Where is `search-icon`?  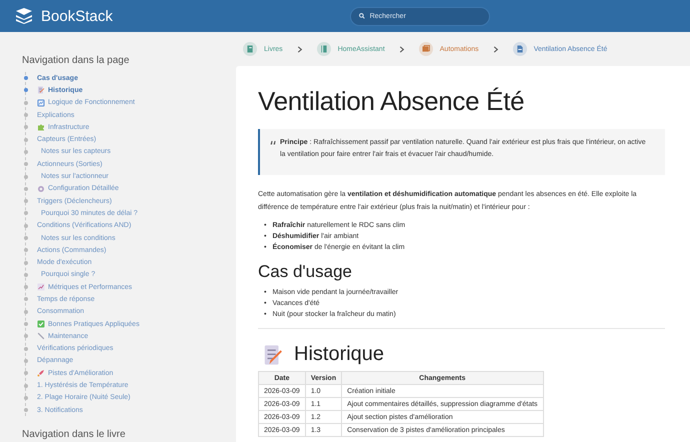
search-icon is located at coordinates (361, 16).